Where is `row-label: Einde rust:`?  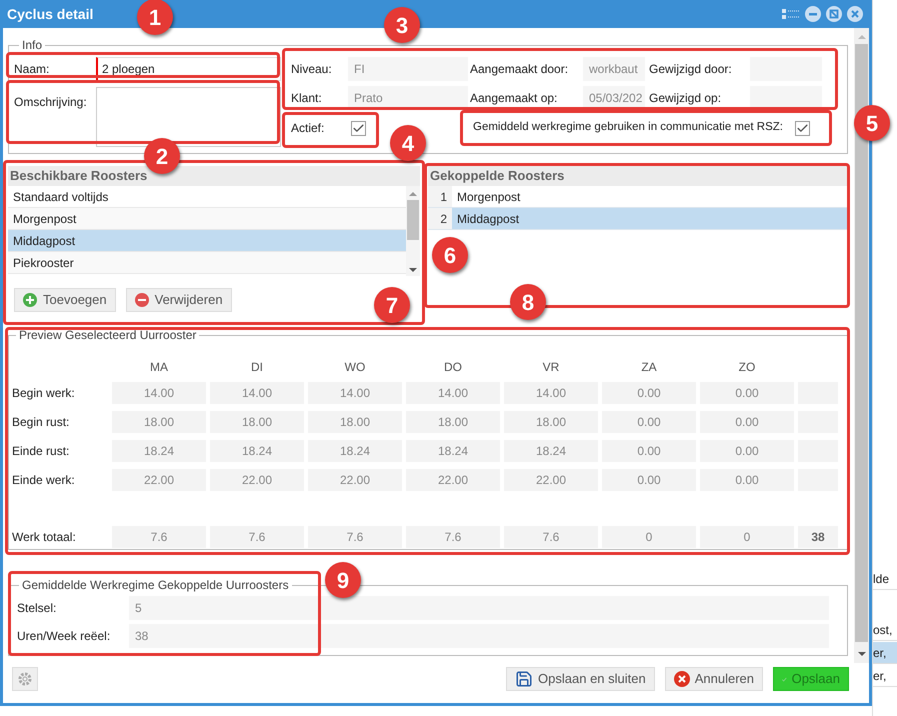
row-label: Einde rust: is located at coordinates (40, 451).